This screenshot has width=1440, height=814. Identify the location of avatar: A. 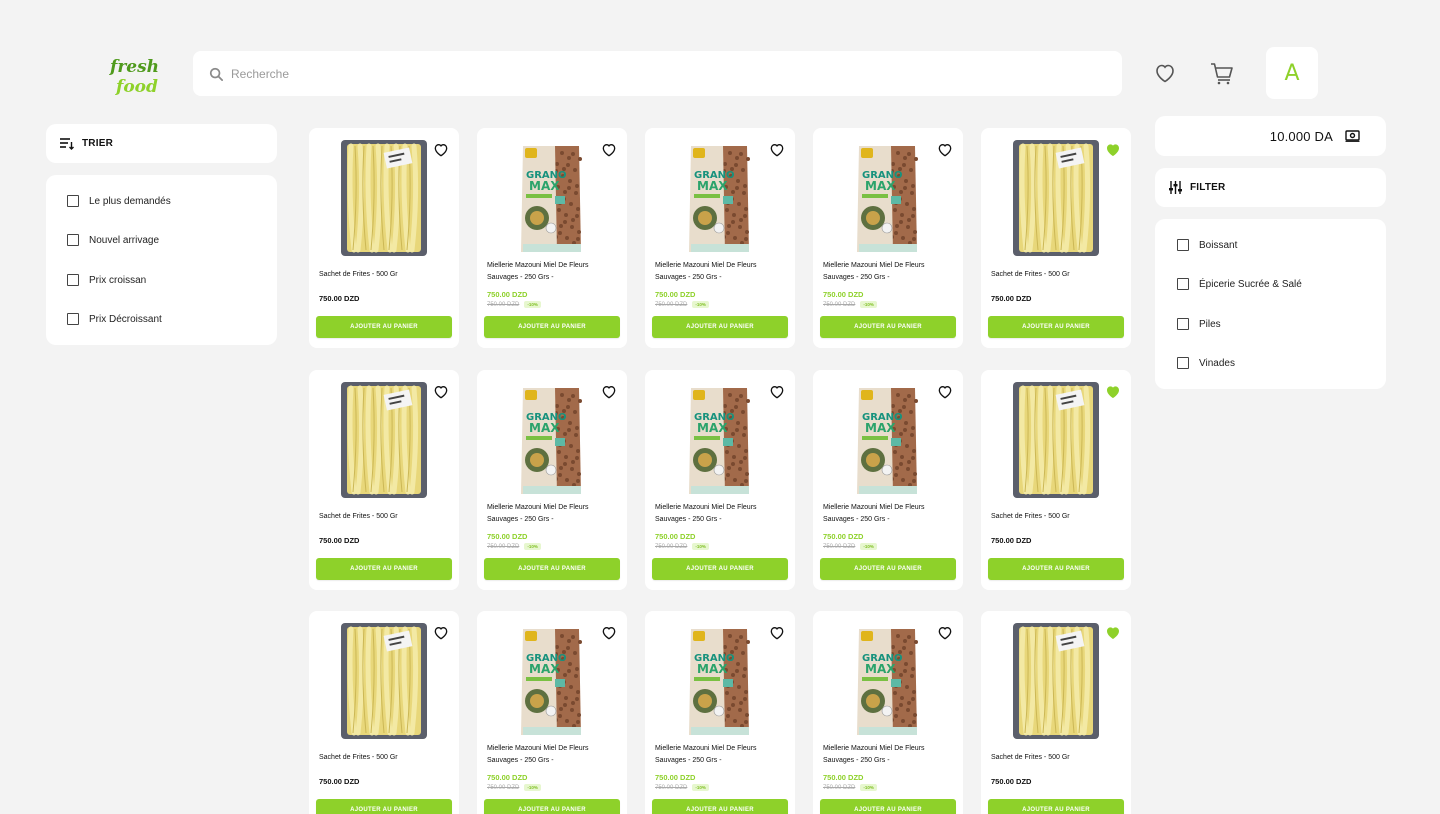
(1292, 73).